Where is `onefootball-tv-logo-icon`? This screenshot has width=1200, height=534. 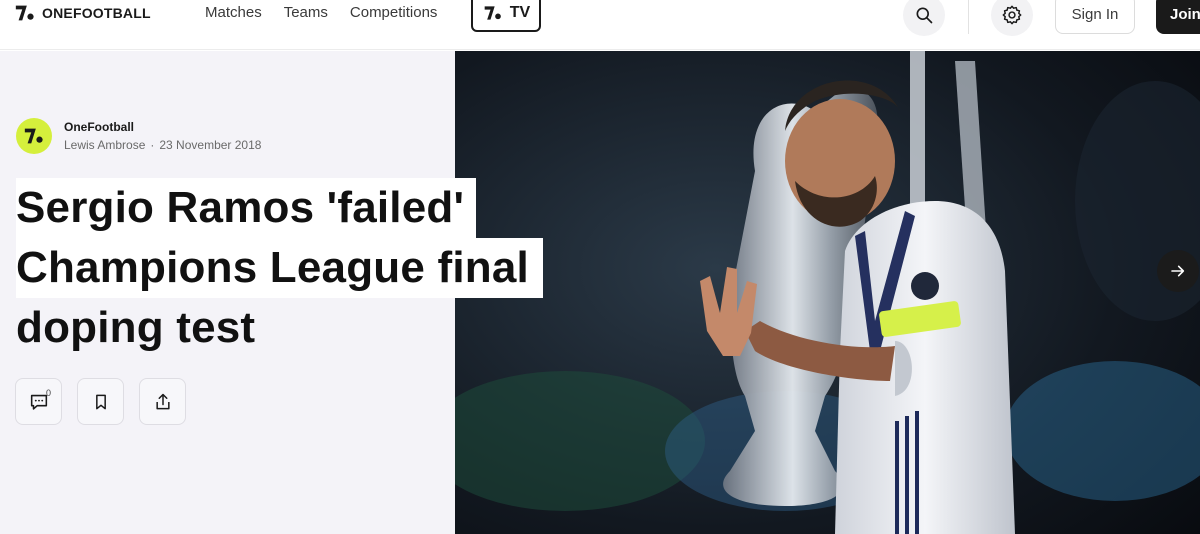
onefootball-tv-logo-icon is located at coordinates (492, 13).